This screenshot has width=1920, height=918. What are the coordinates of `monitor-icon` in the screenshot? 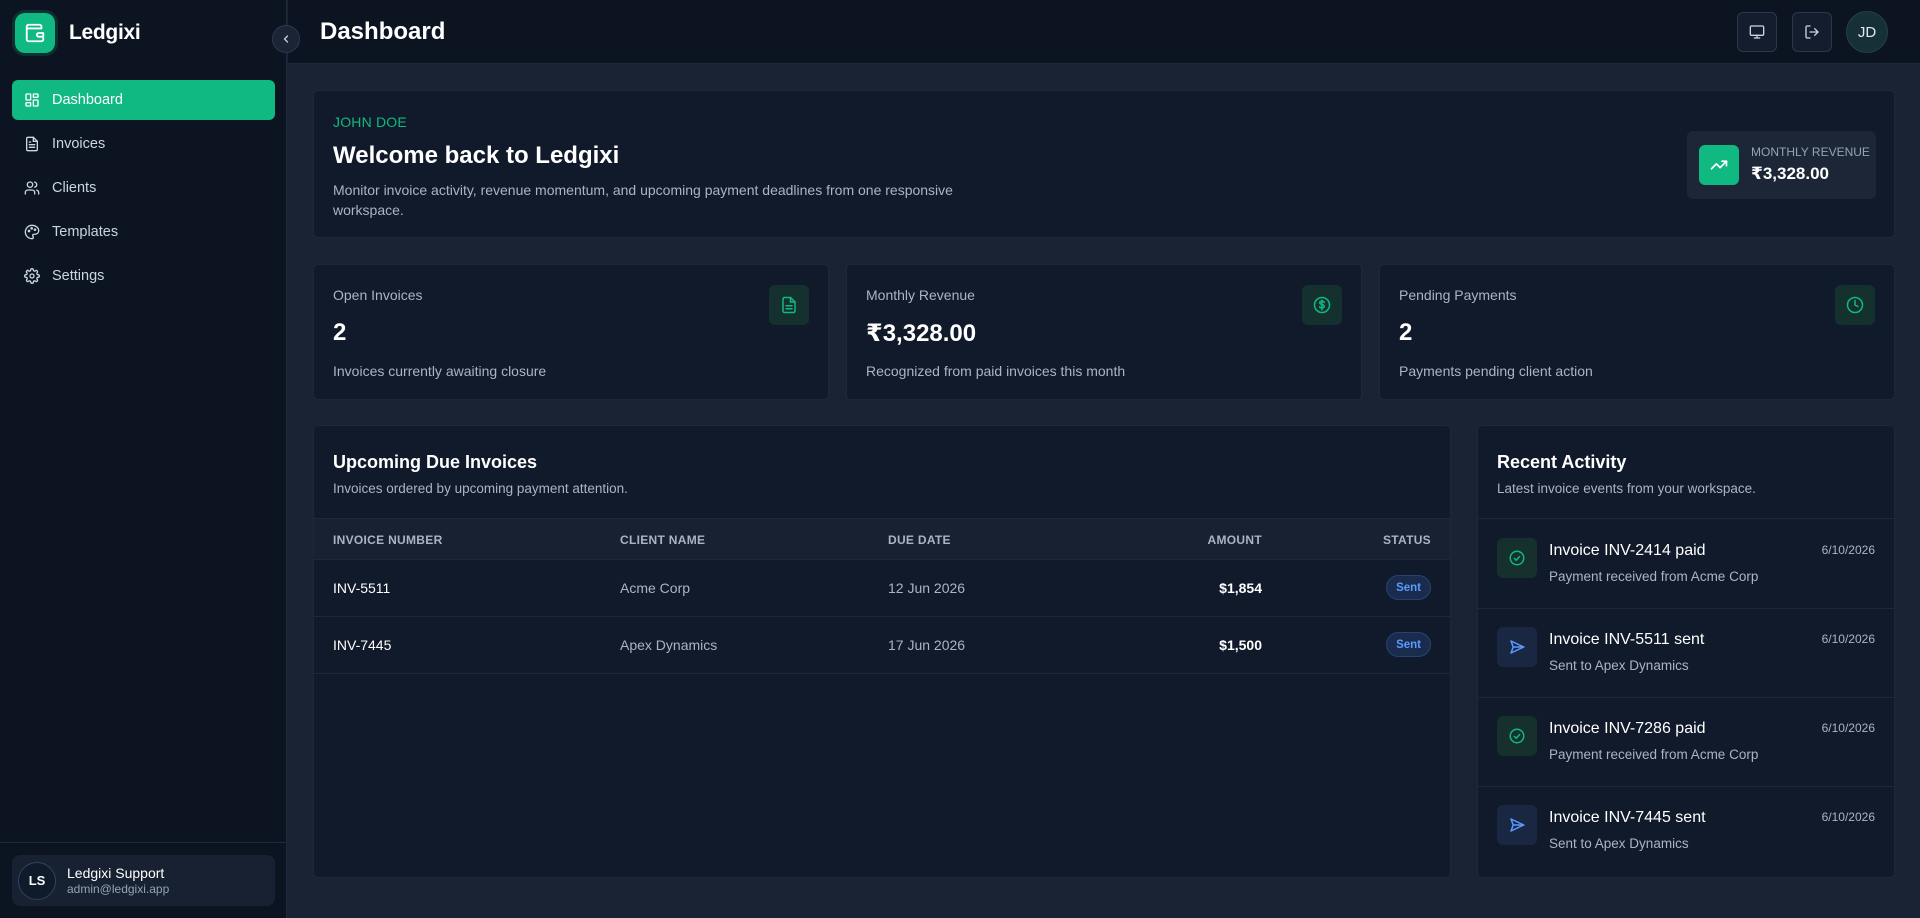 It's located at (1757, 32).